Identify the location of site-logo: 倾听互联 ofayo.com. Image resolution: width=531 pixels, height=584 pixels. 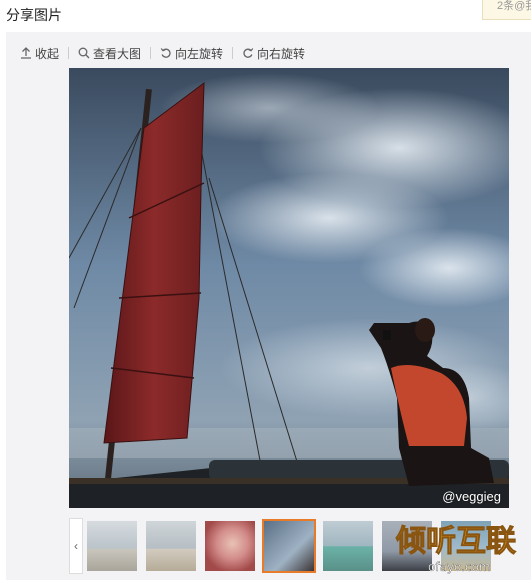
(460, 547).